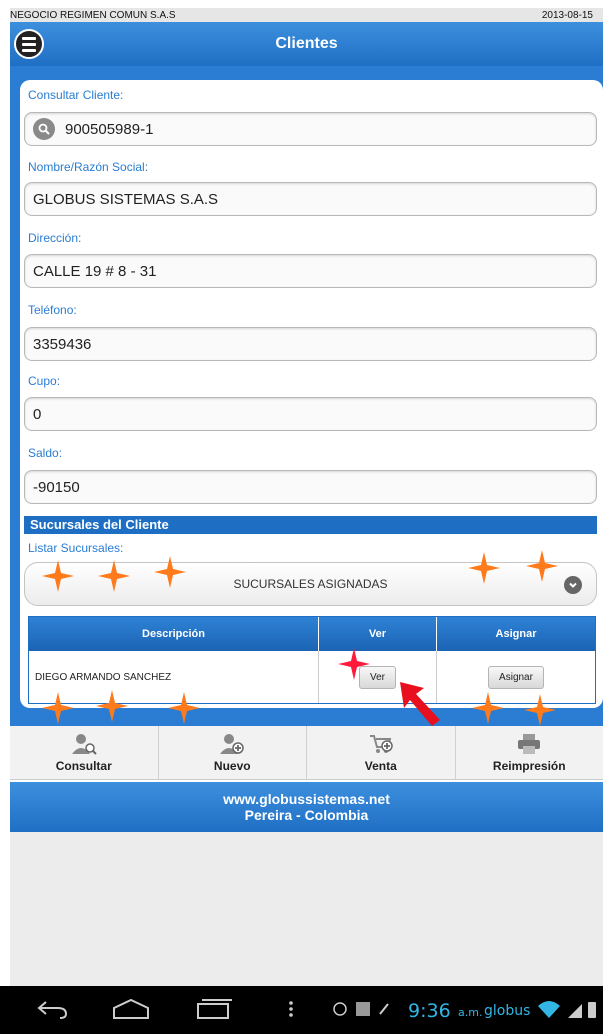 The width and height of the screenshot is (603, 1034). I want to click on cell-descripcion: DIEGO ARMANDO SANCHEZ, so click(174, 677).